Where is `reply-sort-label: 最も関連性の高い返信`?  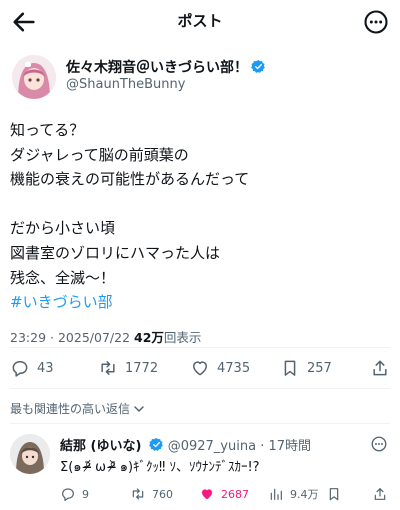 reply-sort-label: 最も関連性の高い返信 is located at coordinates (70, 409).